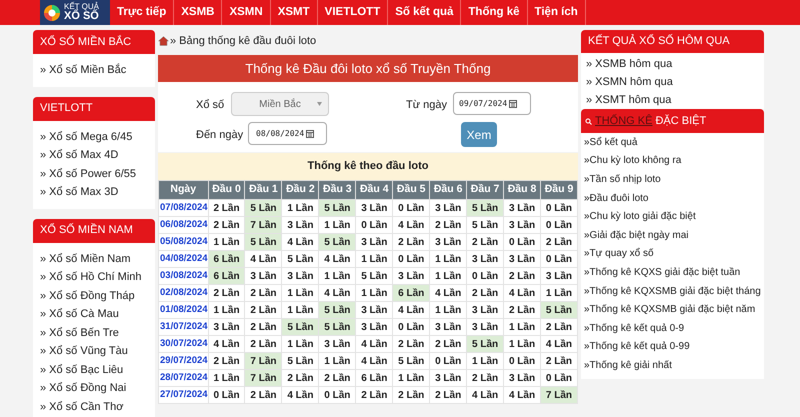  Describe the element at coordinates (183, 344) in the screenshot. I see `date-link: 30/07/2024` at that location.